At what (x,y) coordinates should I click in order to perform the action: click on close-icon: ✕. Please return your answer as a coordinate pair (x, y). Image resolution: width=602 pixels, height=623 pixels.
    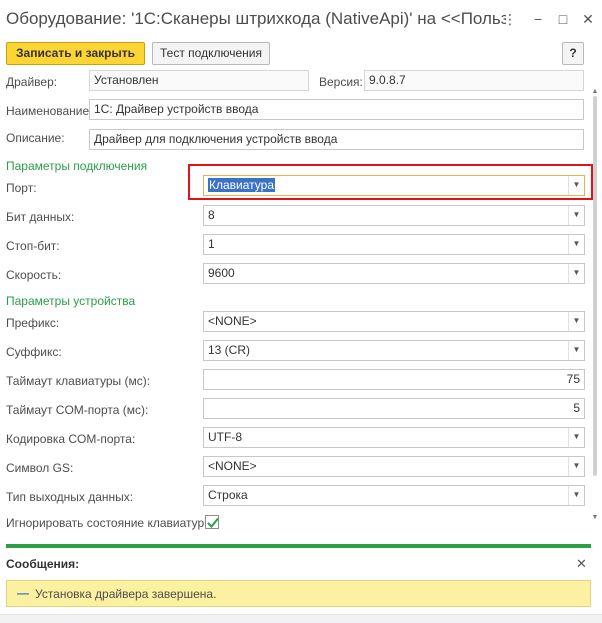
    Looking at the image, I should click on (588, 19).